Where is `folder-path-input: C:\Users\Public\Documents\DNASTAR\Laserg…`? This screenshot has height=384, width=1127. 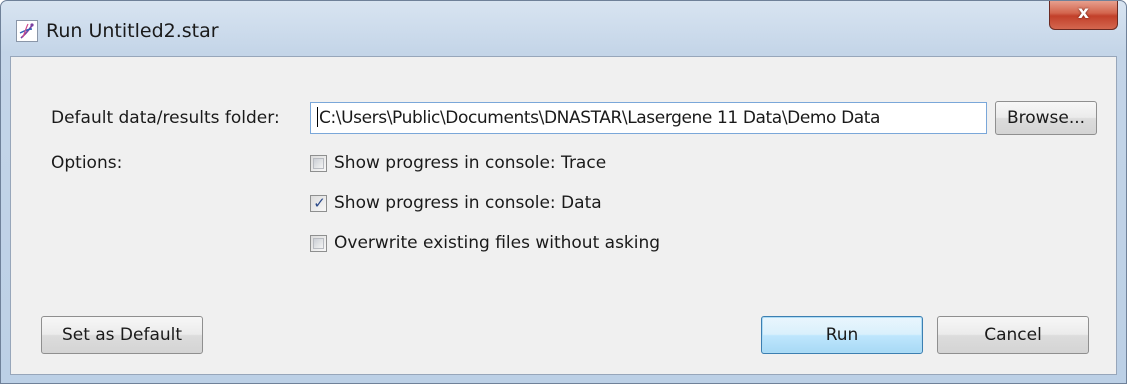
folder-path-input: C:\Users\Public\Documents\DNASTAR\Laserg… is located at coordinates (648, 118).